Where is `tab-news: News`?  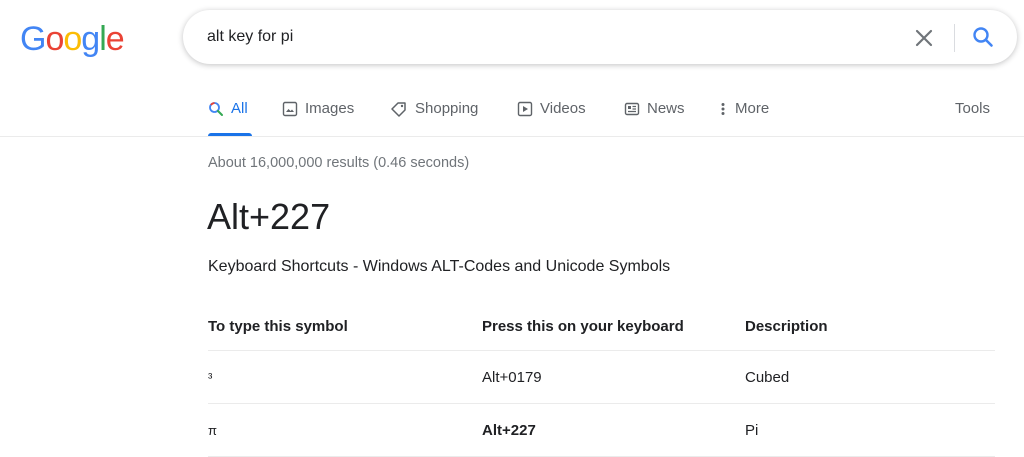 tab-news: News is located at coordinates (654, 108).